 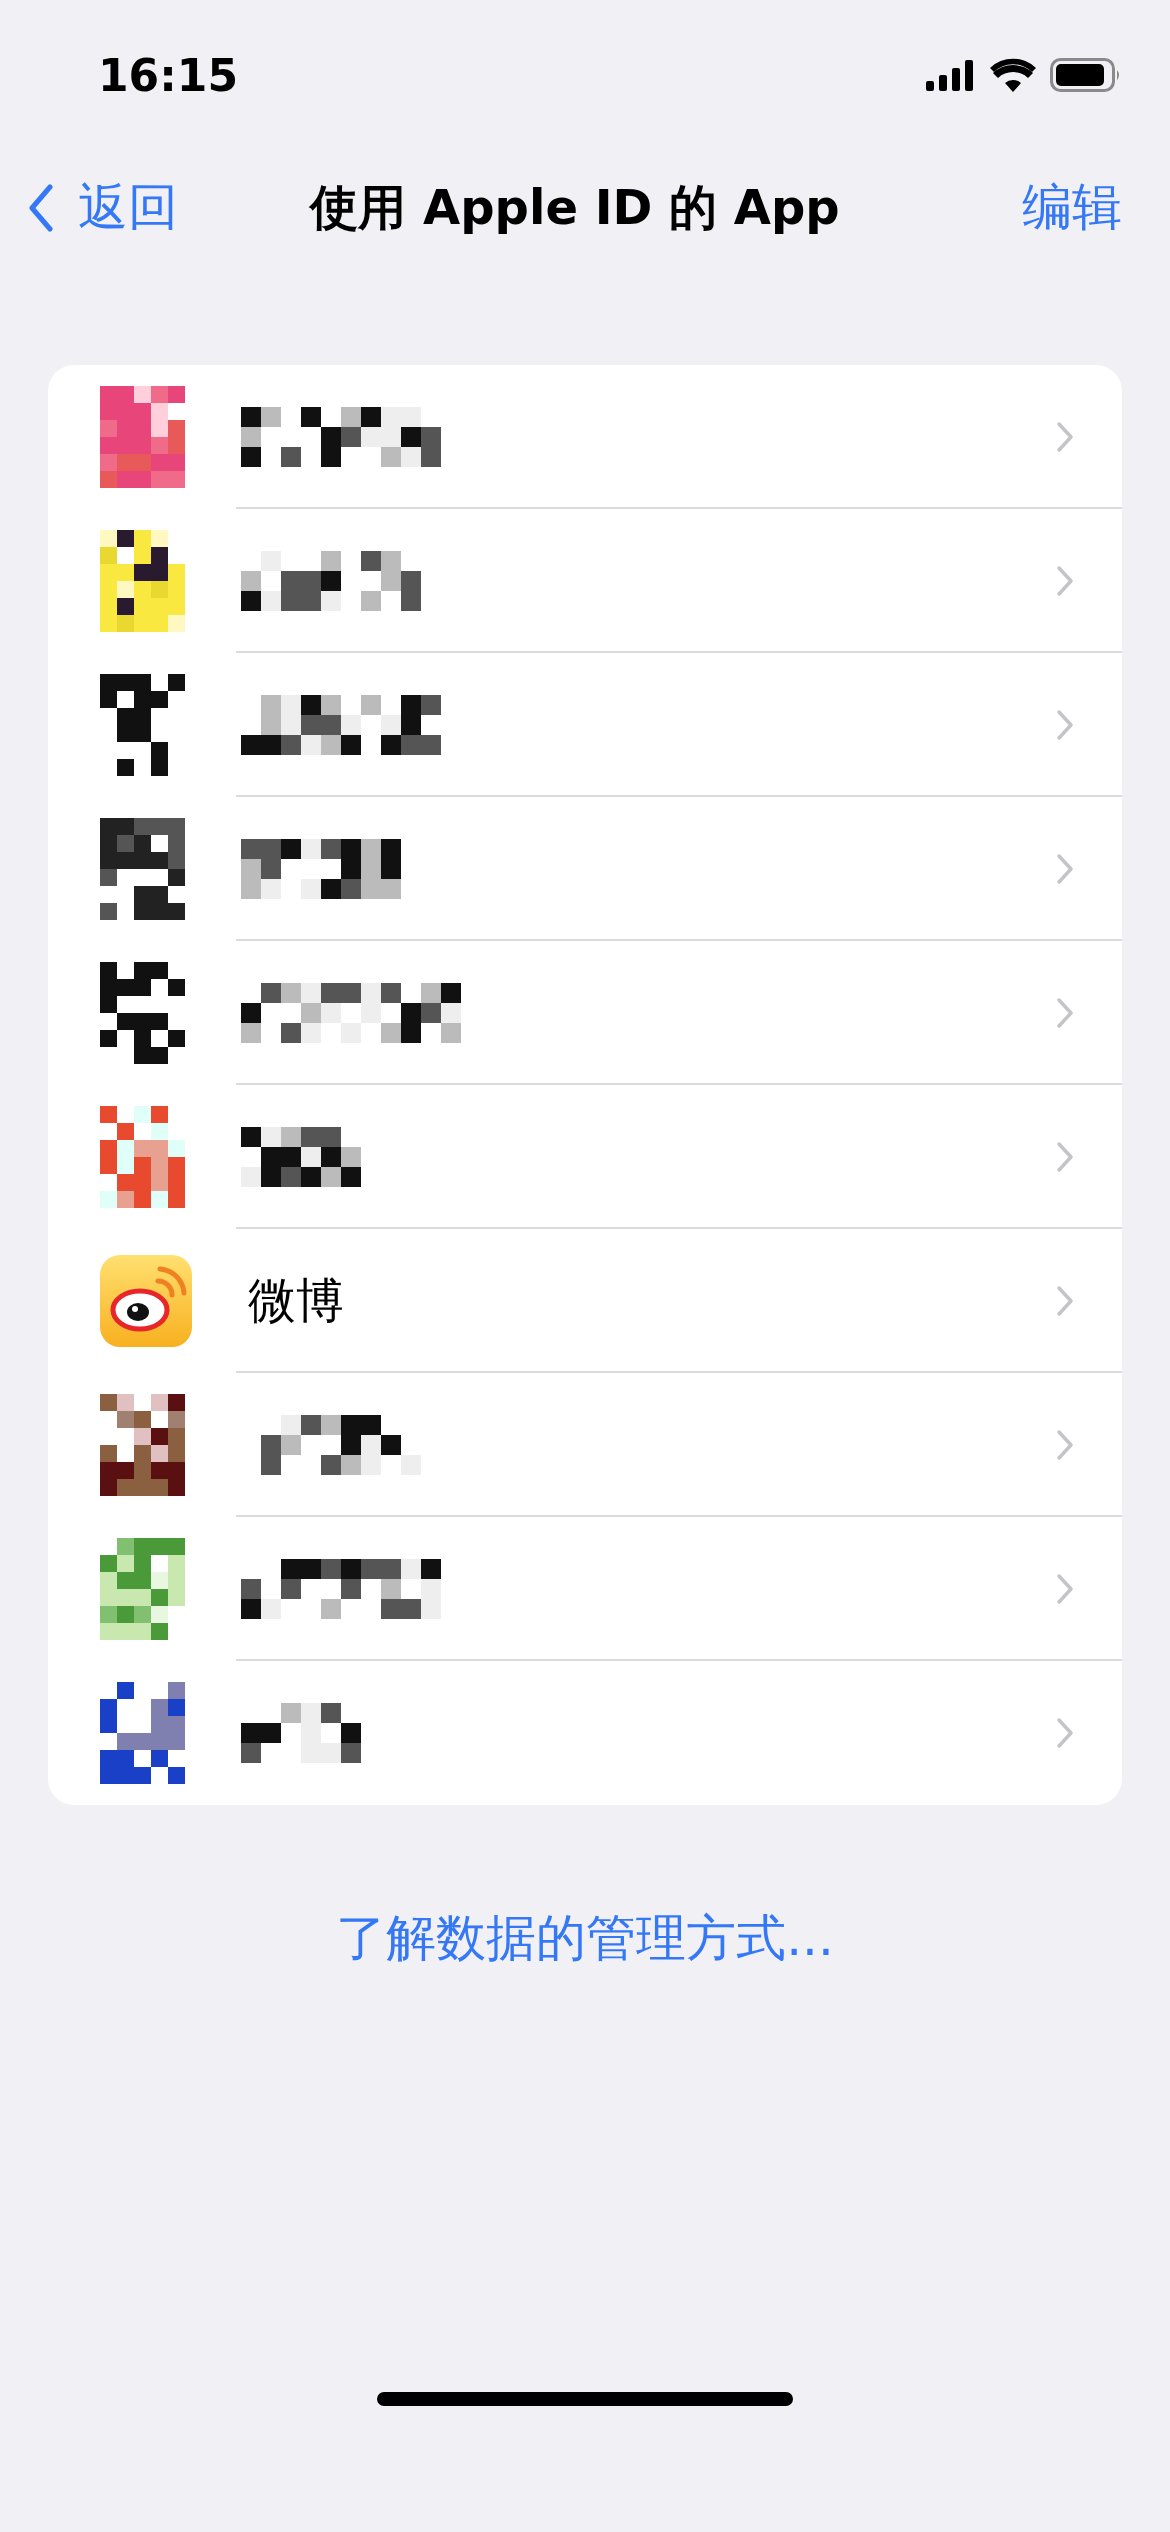 I want to click on status-time: 16:15, so click(x=168, y=75).